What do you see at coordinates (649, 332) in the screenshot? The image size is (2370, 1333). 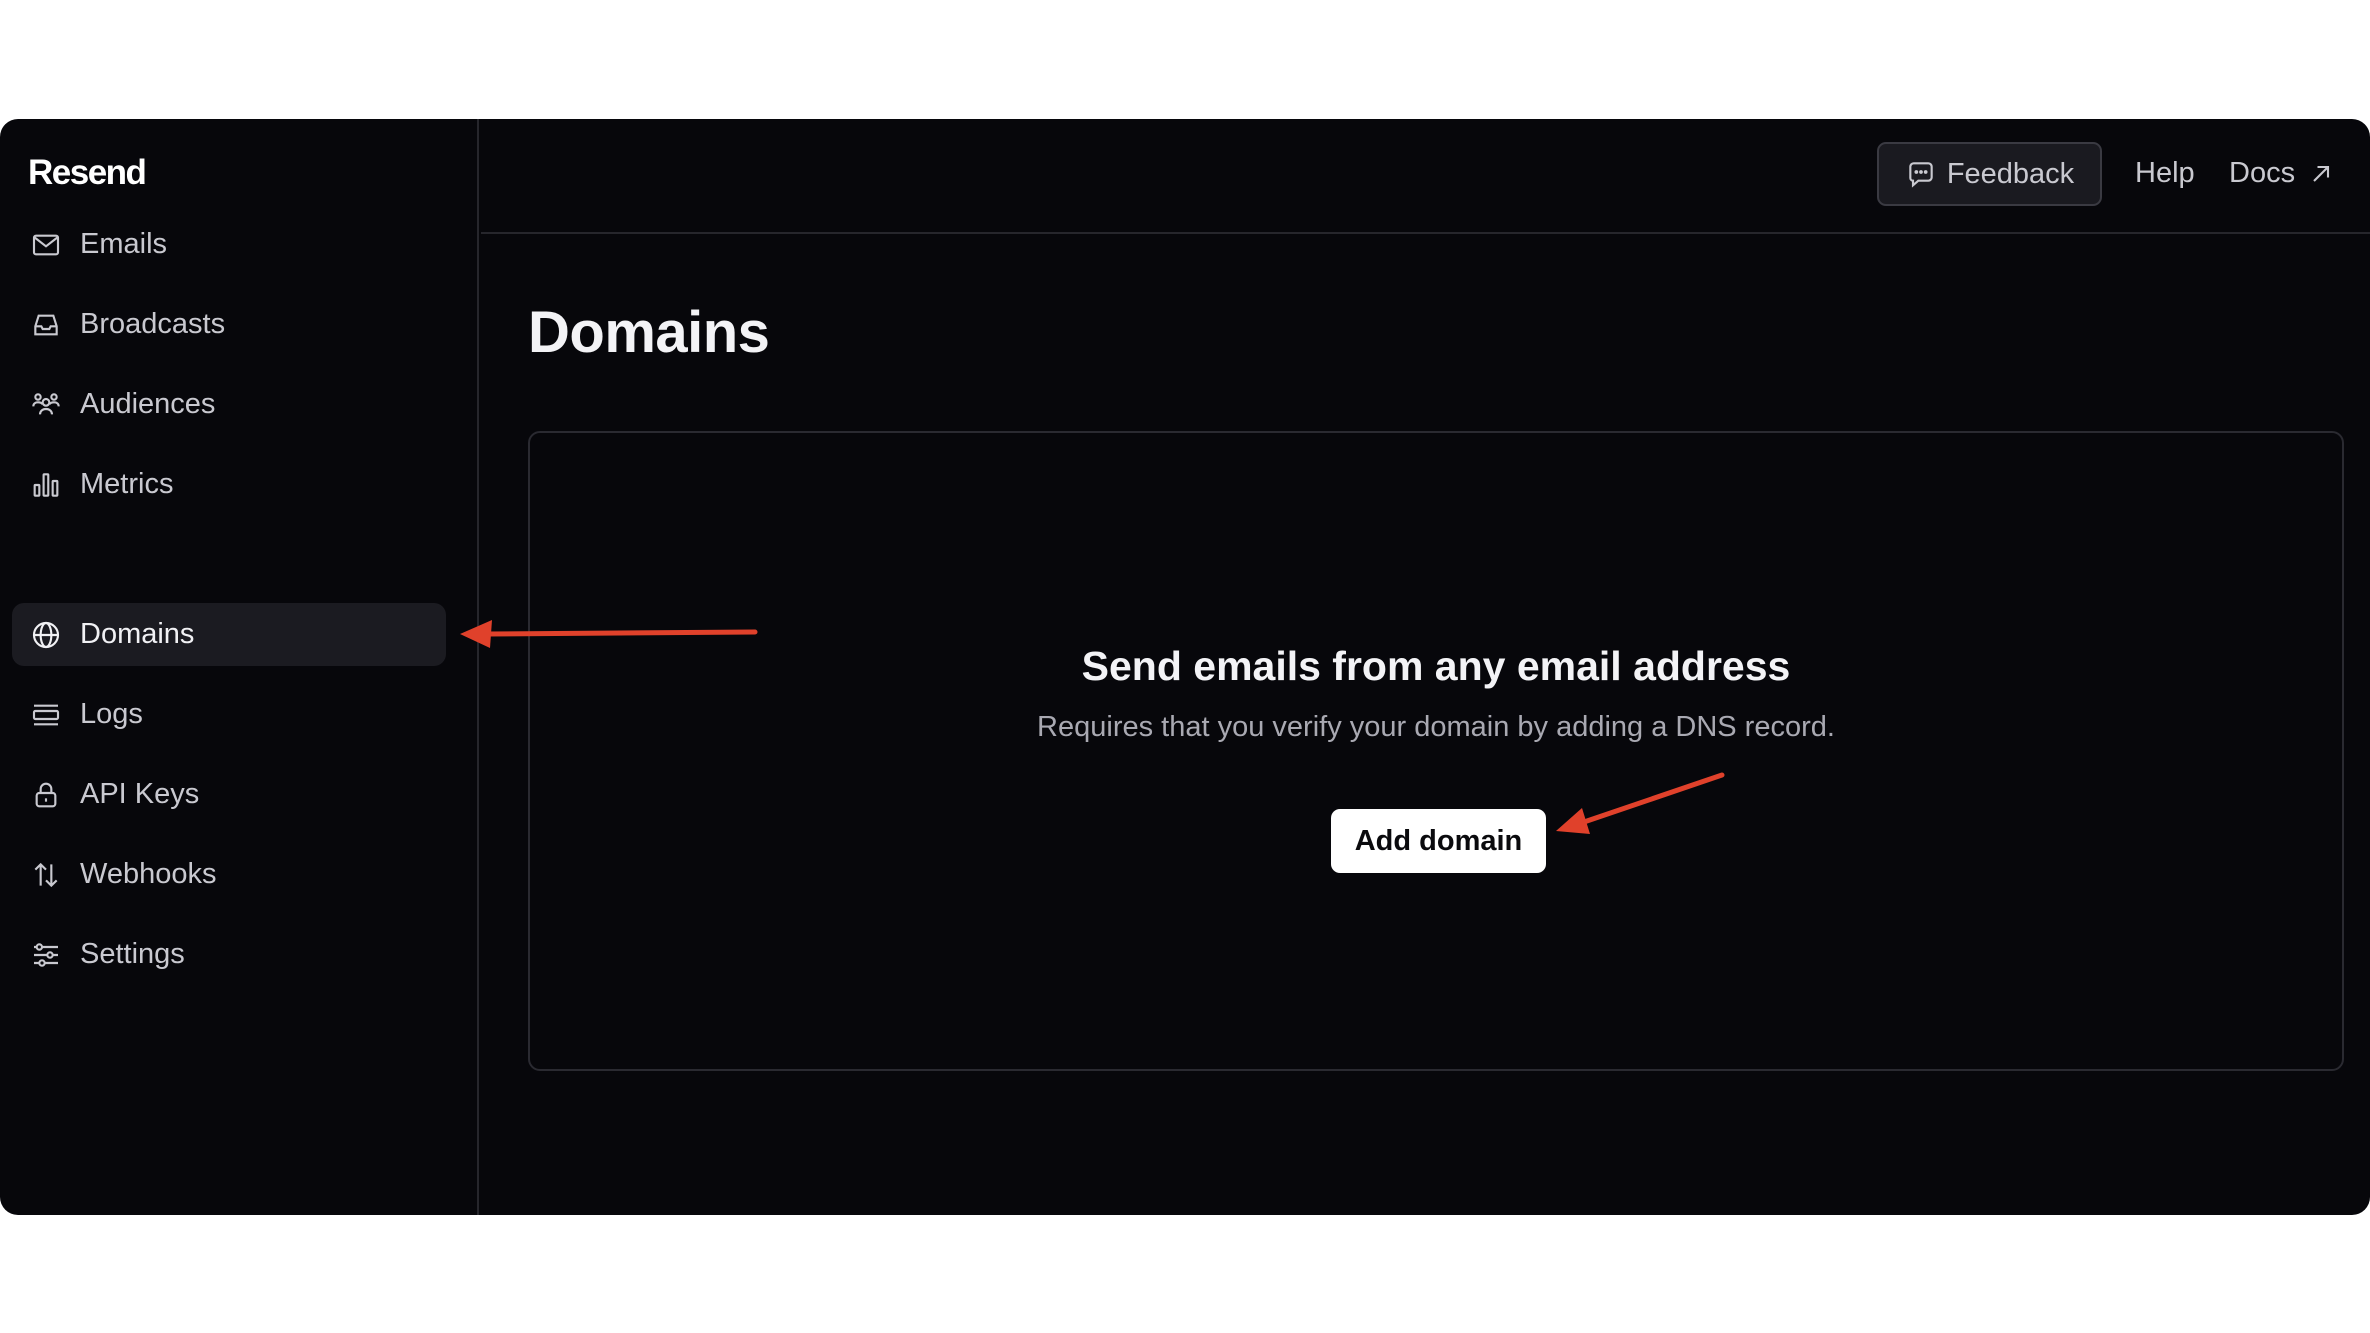 I see `page-title: Domains` at bounding box center [649, 332].